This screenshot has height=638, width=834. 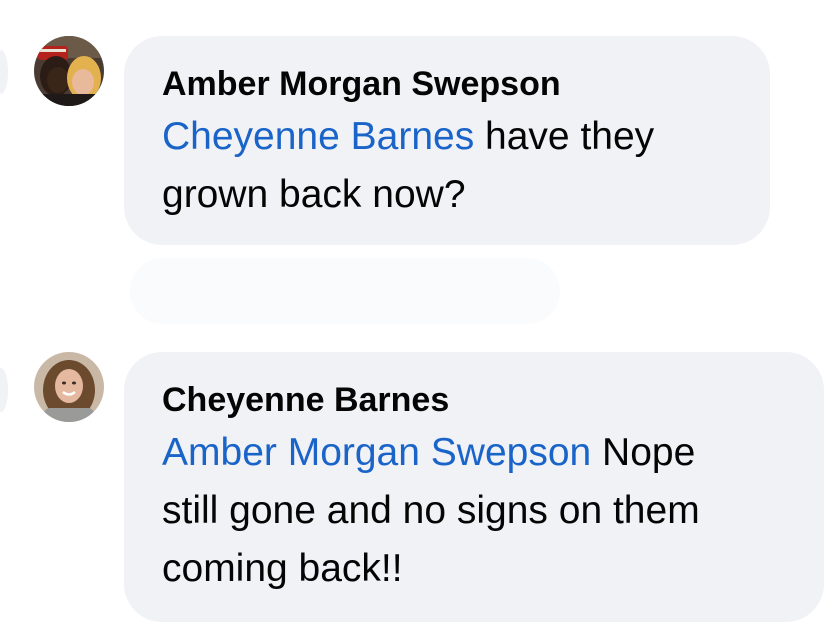 What do you see at coordinates (564, 136) in the screenshot?
I see `comment-text-segment: have they` at bounding box center [564, 136].